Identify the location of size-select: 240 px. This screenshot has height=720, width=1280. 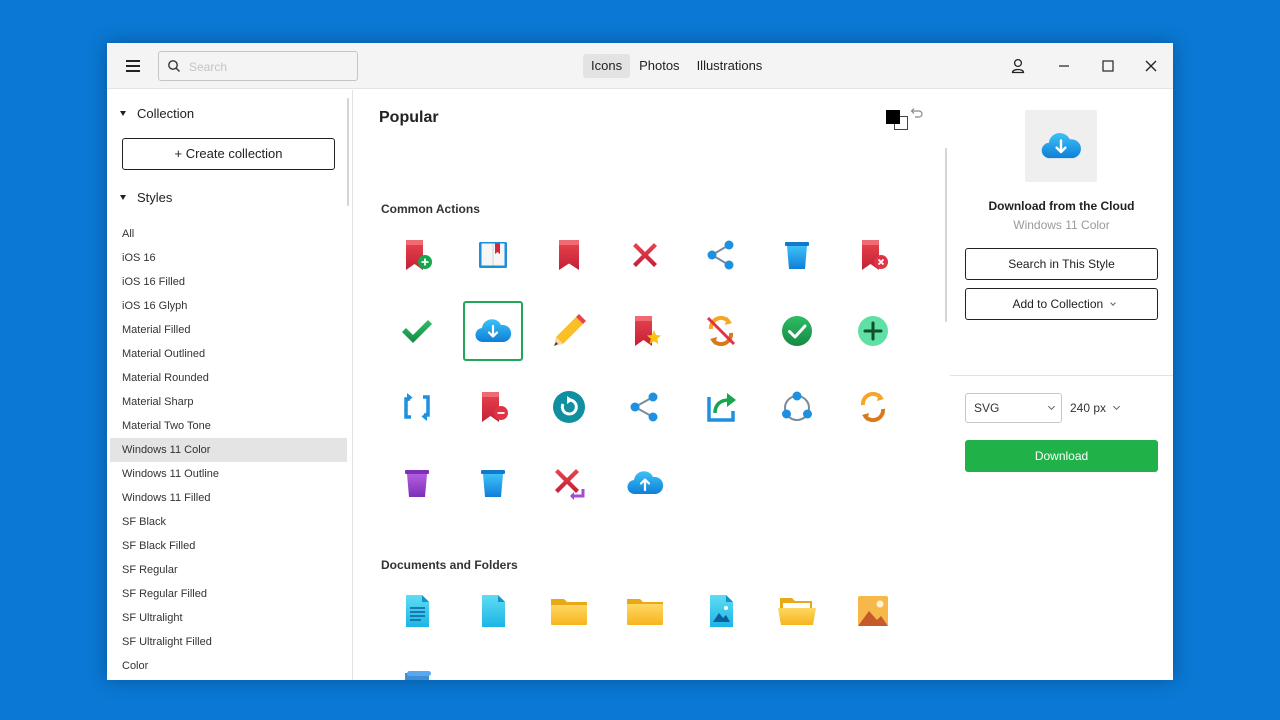
(1095, 408).